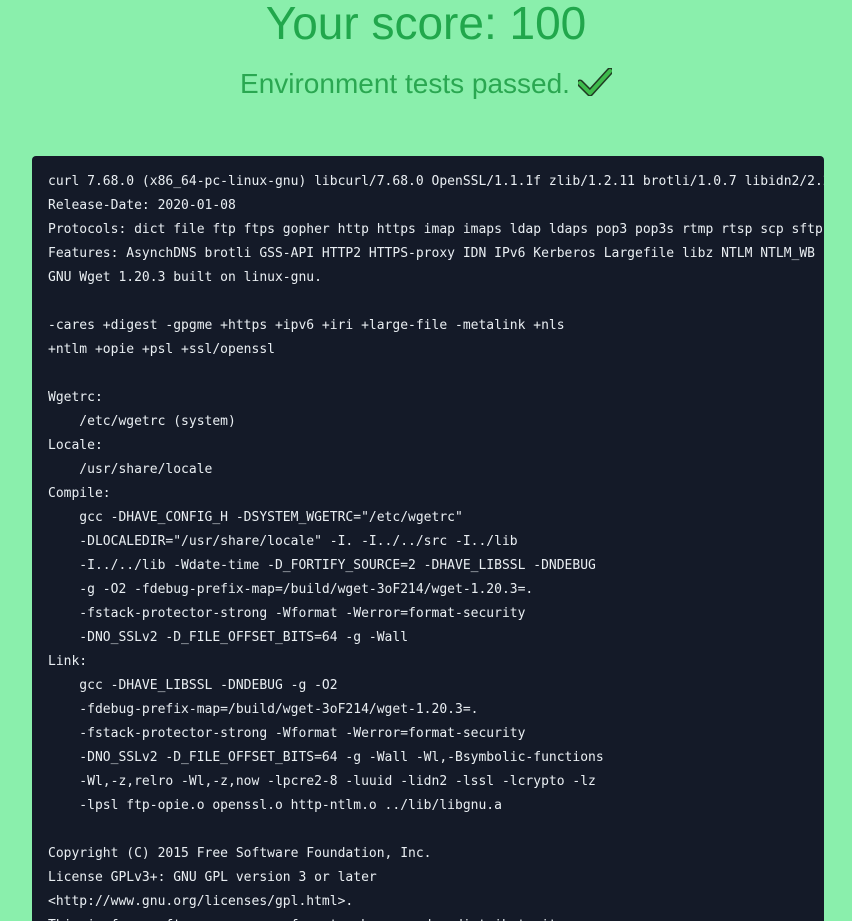 This screenshot has height=921, width=852. I want to click on status-text: Environment tests passed., so click(405, 83).